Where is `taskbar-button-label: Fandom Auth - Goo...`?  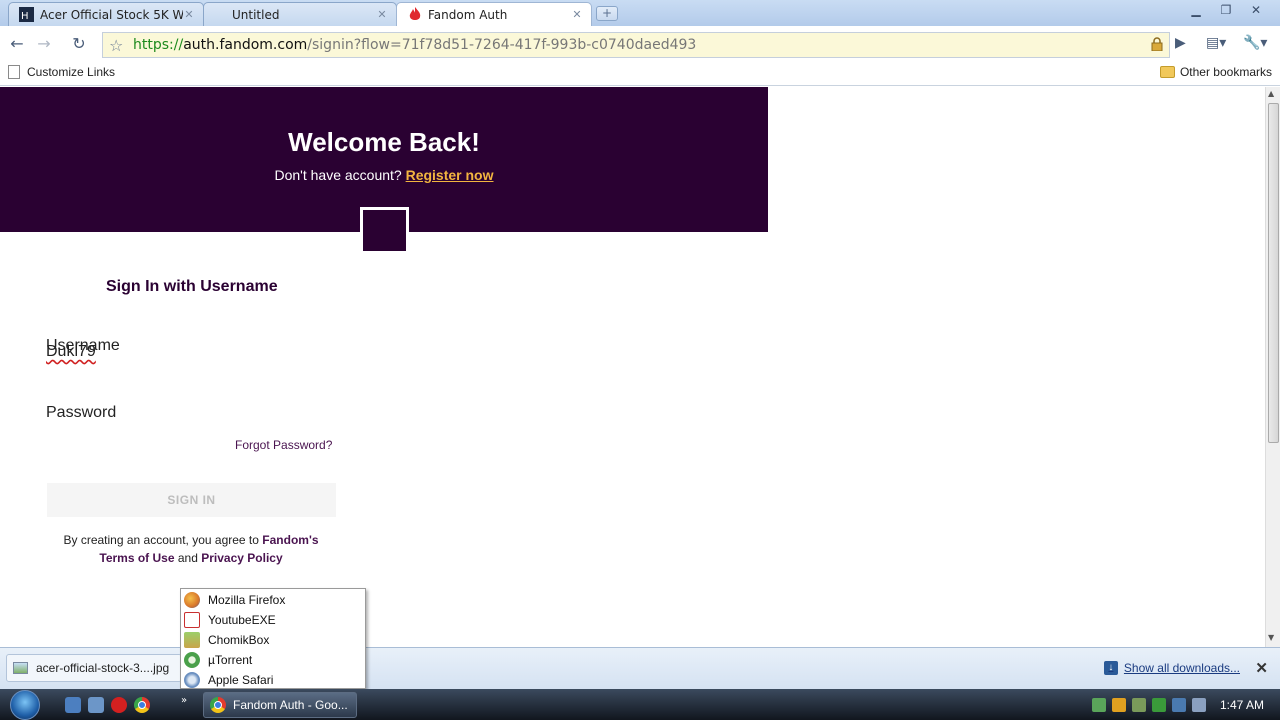
taskbar-button-label: Fandom Auth - Goo... is located at coordinates (290, 705).